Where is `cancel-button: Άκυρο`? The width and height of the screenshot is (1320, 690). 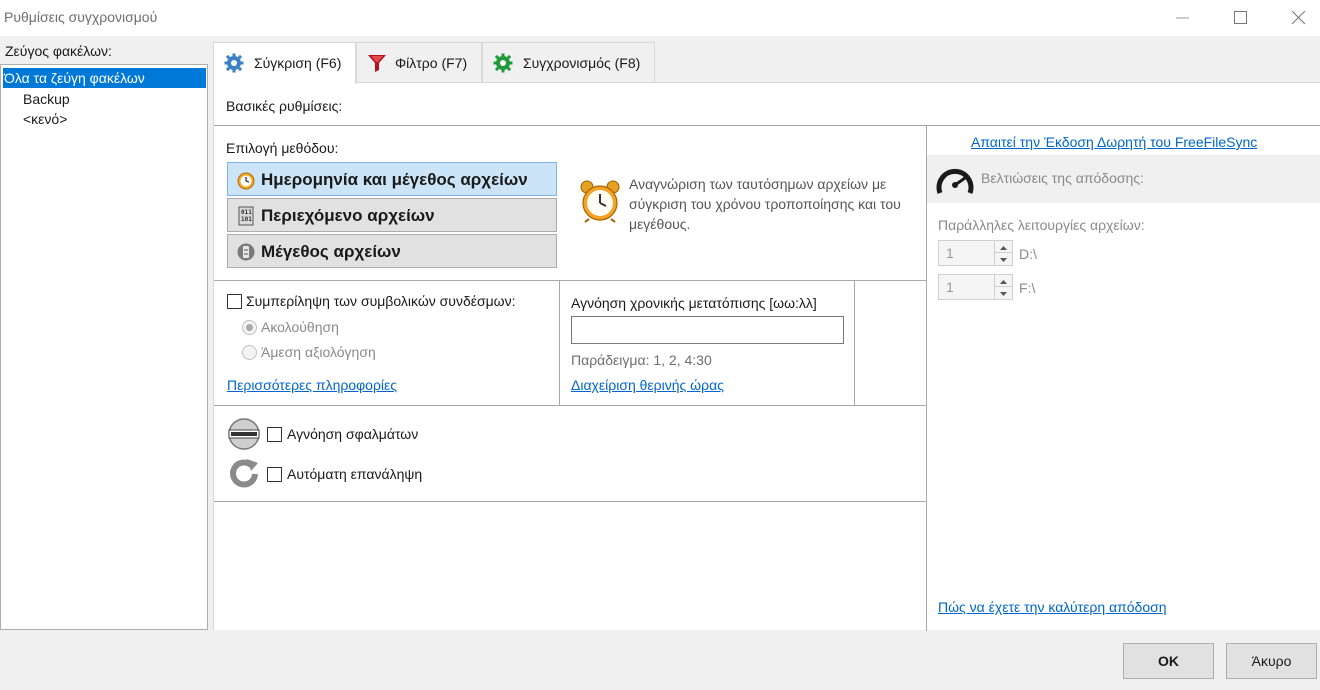 cancel-button: Άκυρο is located at coordinates (1271, 661).